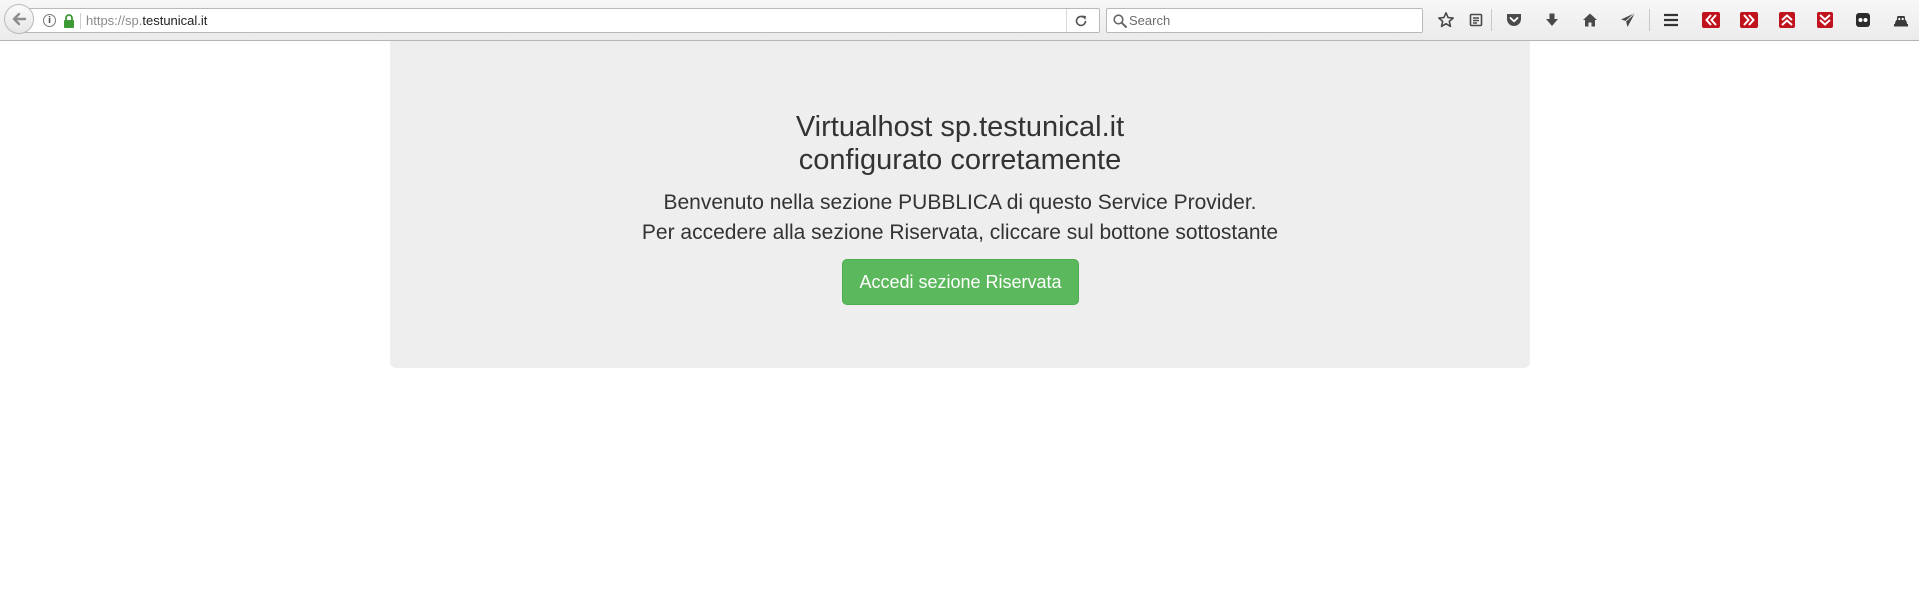 The image size is (1919, 590). What do you see at coordinates (1749, 20) in the screenshot?
I see `addon-next-icon` at bounding box center [1749, 20].